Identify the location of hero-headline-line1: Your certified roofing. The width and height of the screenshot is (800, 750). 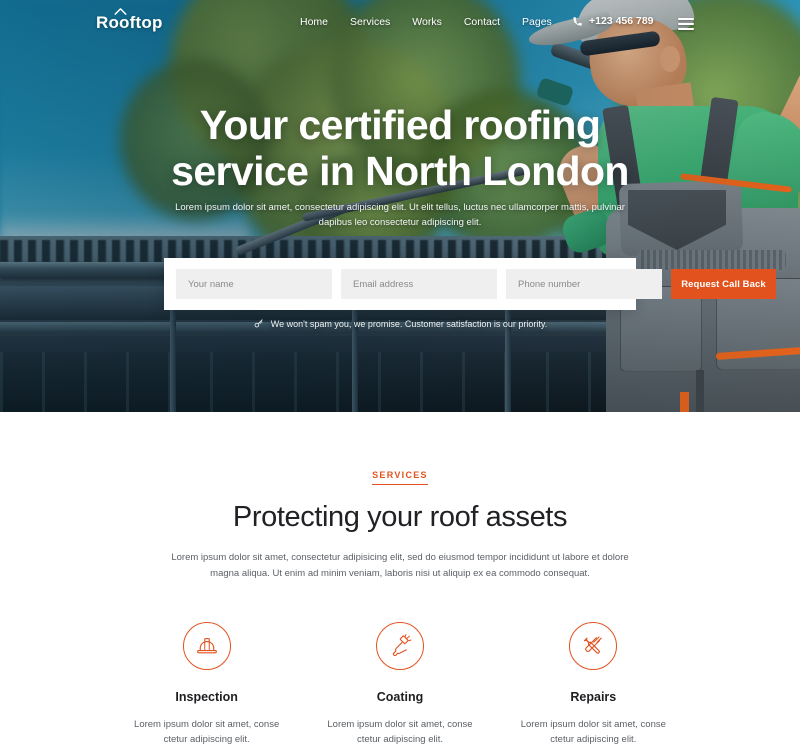
(400, 125).